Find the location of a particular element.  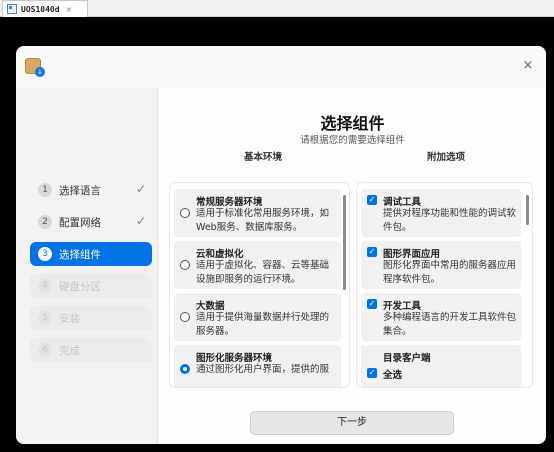

addon-option: 目录客户端 ✓ 全选 is located at coordinates (441, 366).